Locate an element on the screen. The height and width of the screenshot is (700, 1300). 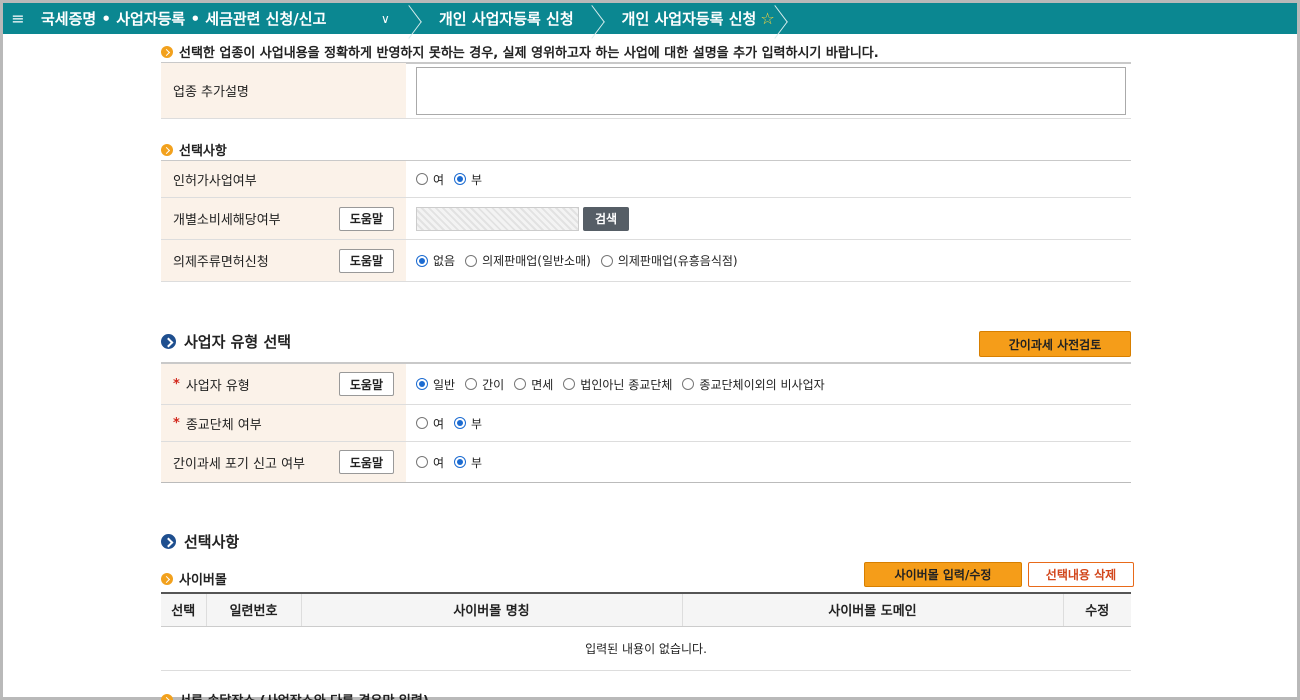
options2-title: 선택사항 is located at coordinates (200, 541).